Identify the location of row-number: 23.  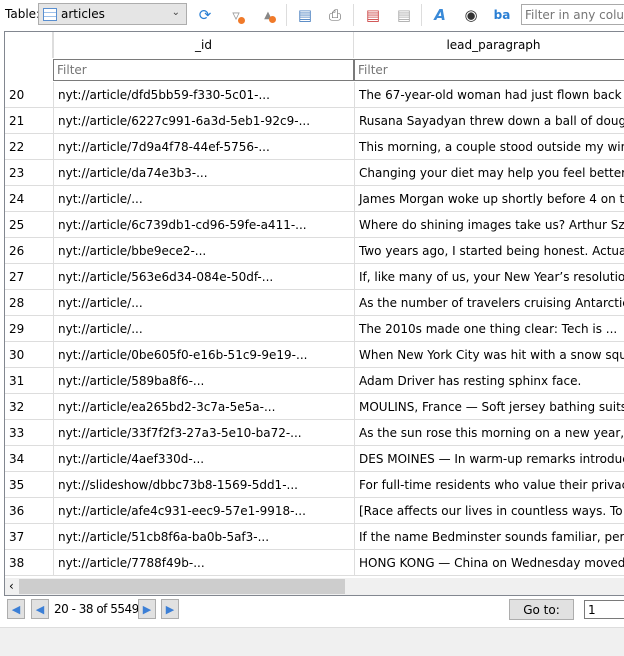
(29, 172).